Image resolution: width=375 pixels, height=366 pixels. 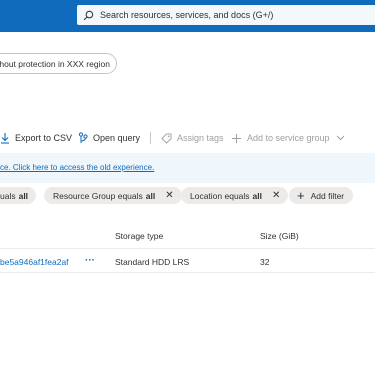 I want to click on assign-tags-label: Assign tags, so click(x=200, y=138).